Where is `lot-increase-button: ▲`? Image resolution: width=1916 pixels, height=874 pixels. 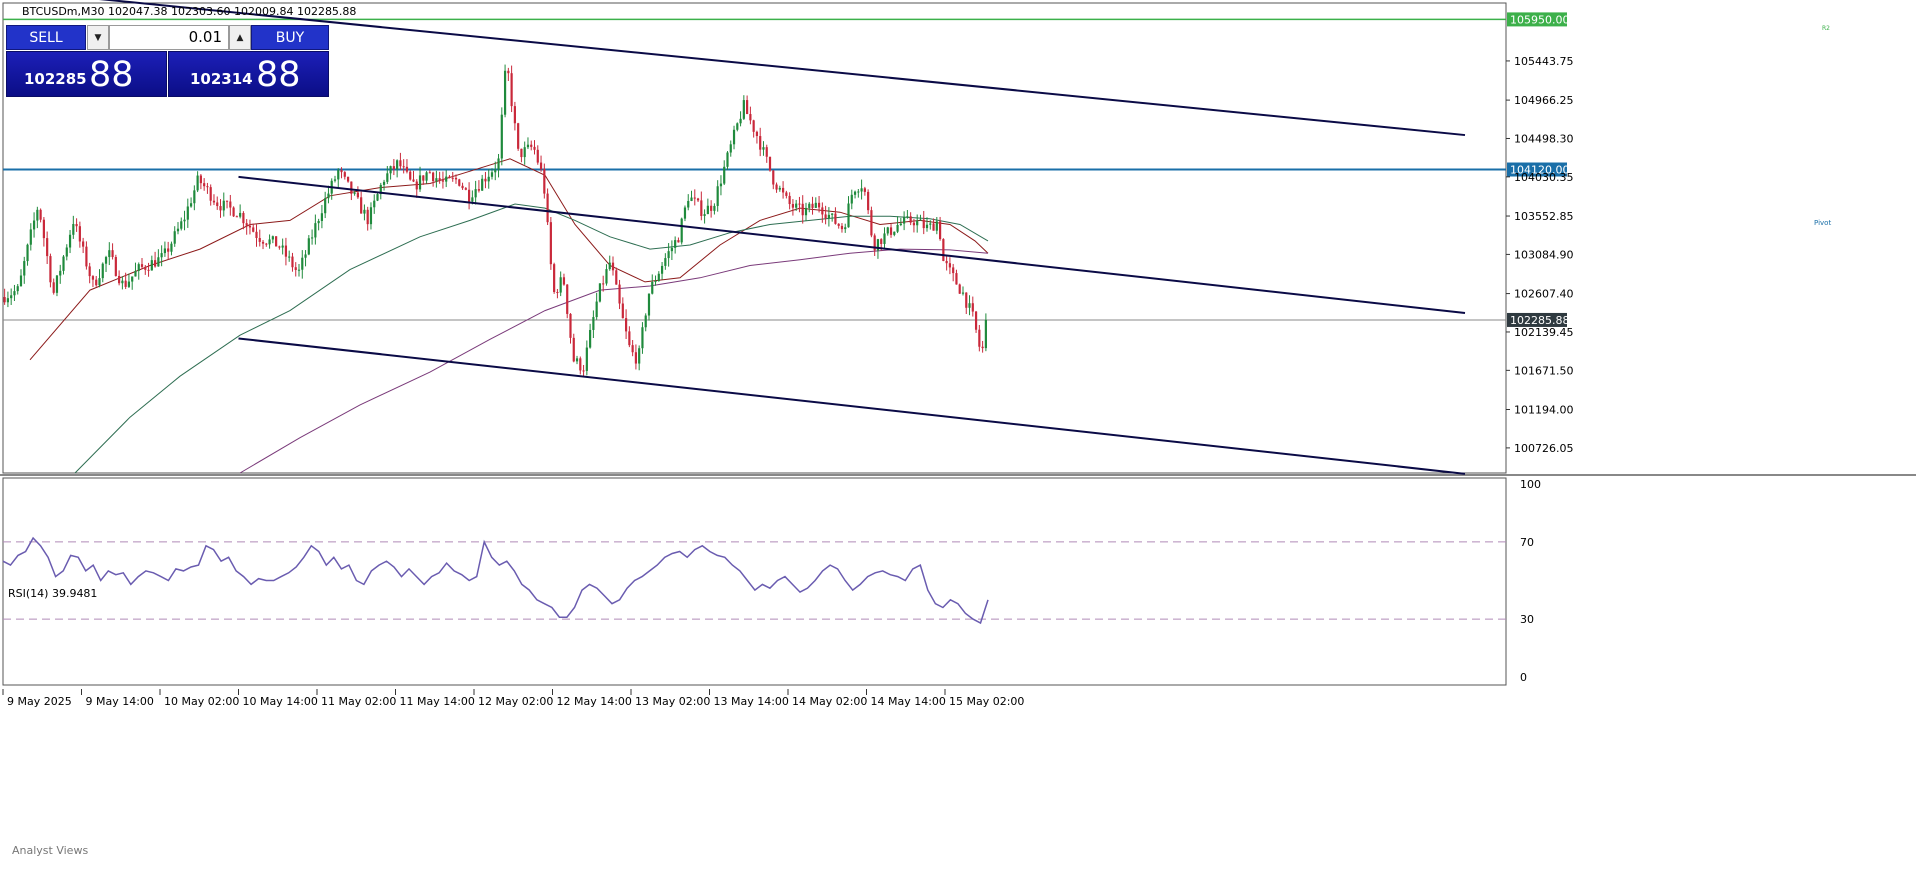 lot-increase-button: ▲ is located at coordinates (240, 37).